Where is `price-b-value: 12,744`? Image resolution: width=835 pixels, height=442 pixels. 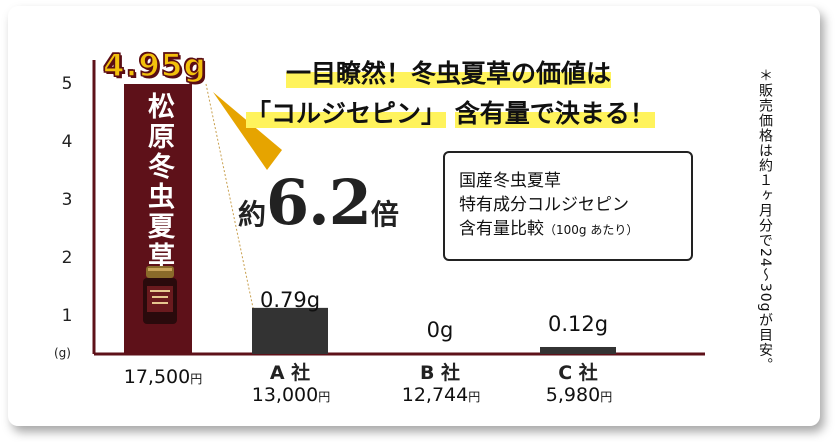
price-b-value: 12,744 is located at coordinates (435, 395).